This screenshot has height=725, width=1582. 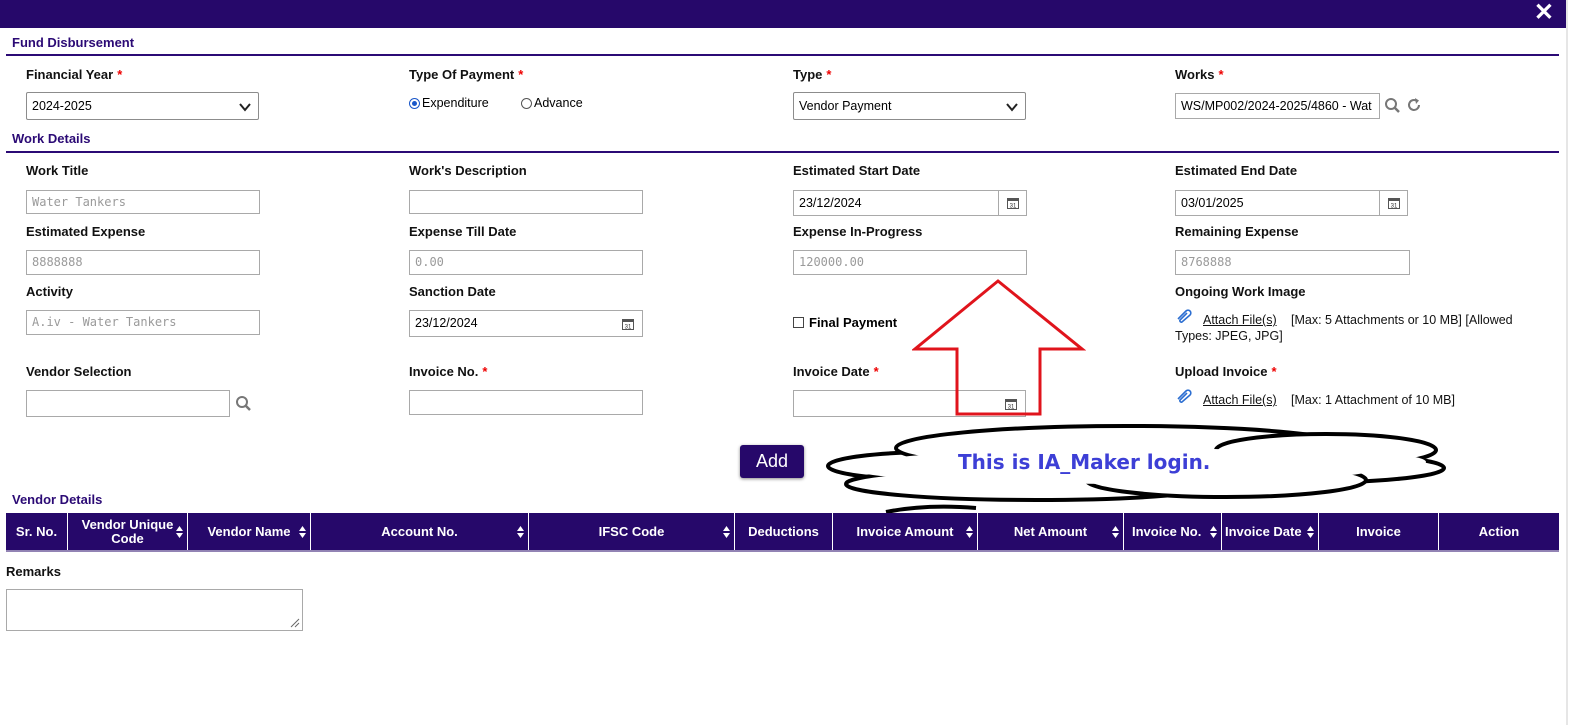 What do you see at coordinates (910, 203) in the screenshot?
I see `est-start-date-field: 23/12/2024 31` at bounding box center [910, 203].